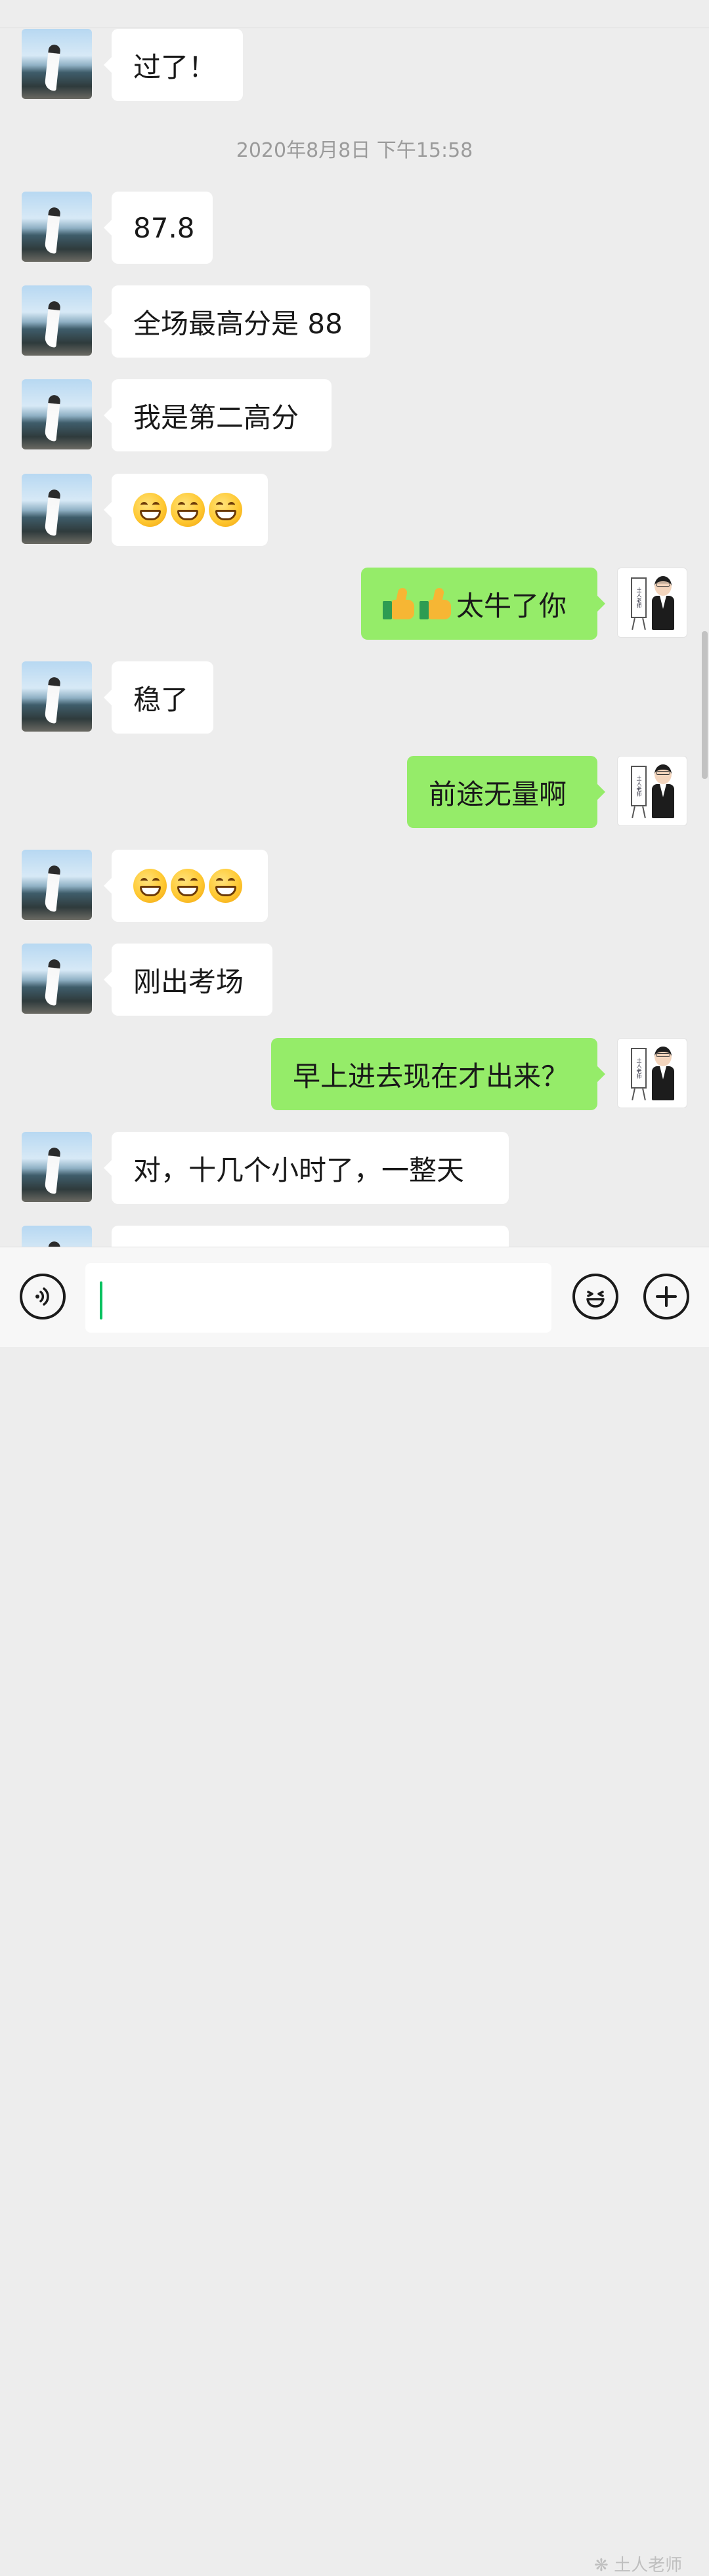  I want to click on emoji-button, so click(595, 1296).